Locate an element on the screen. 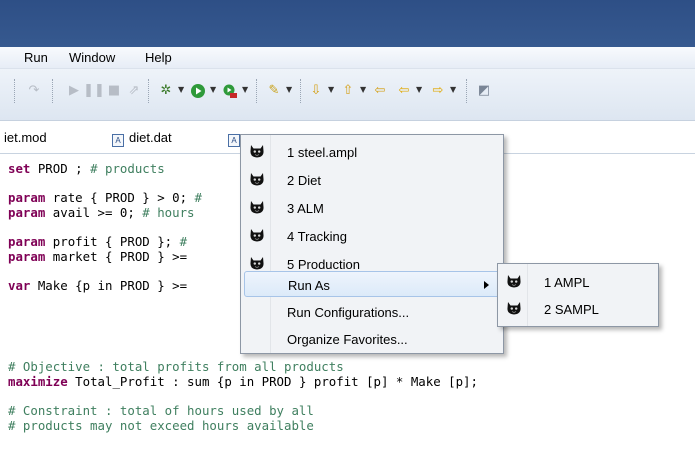 This screenshot has height=455, width=695. next-annotation-icon: ⇩ is located at coordinates (316, 91).